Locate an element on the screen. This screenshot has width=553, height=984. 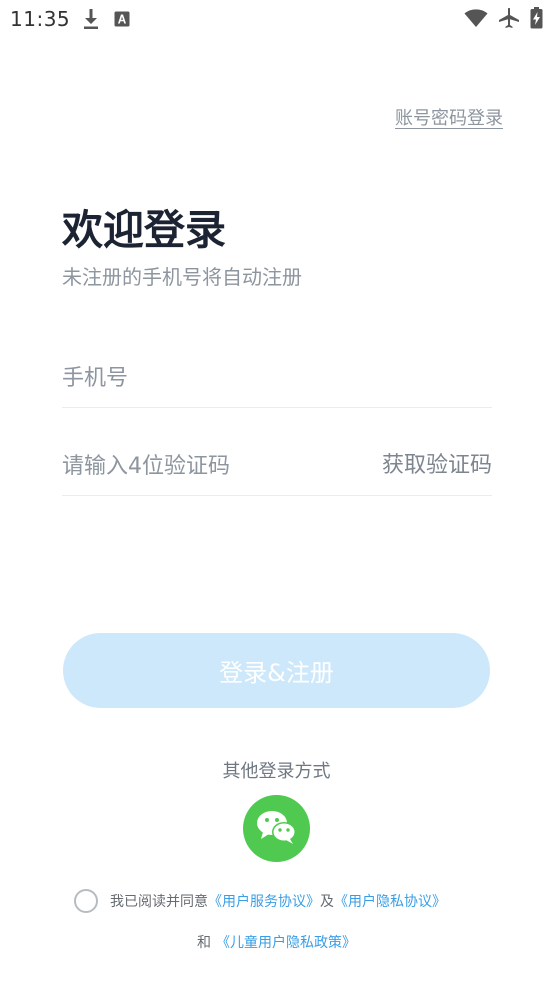
wechat-login-button is located at coordinates (276, 828).